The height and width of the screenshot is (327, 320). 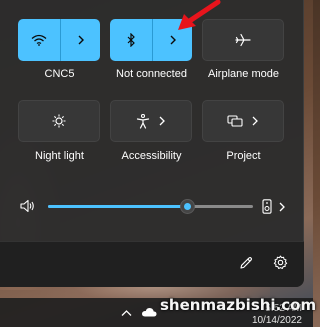 I want to click on wifi-icon, so click(x=39, y=40).